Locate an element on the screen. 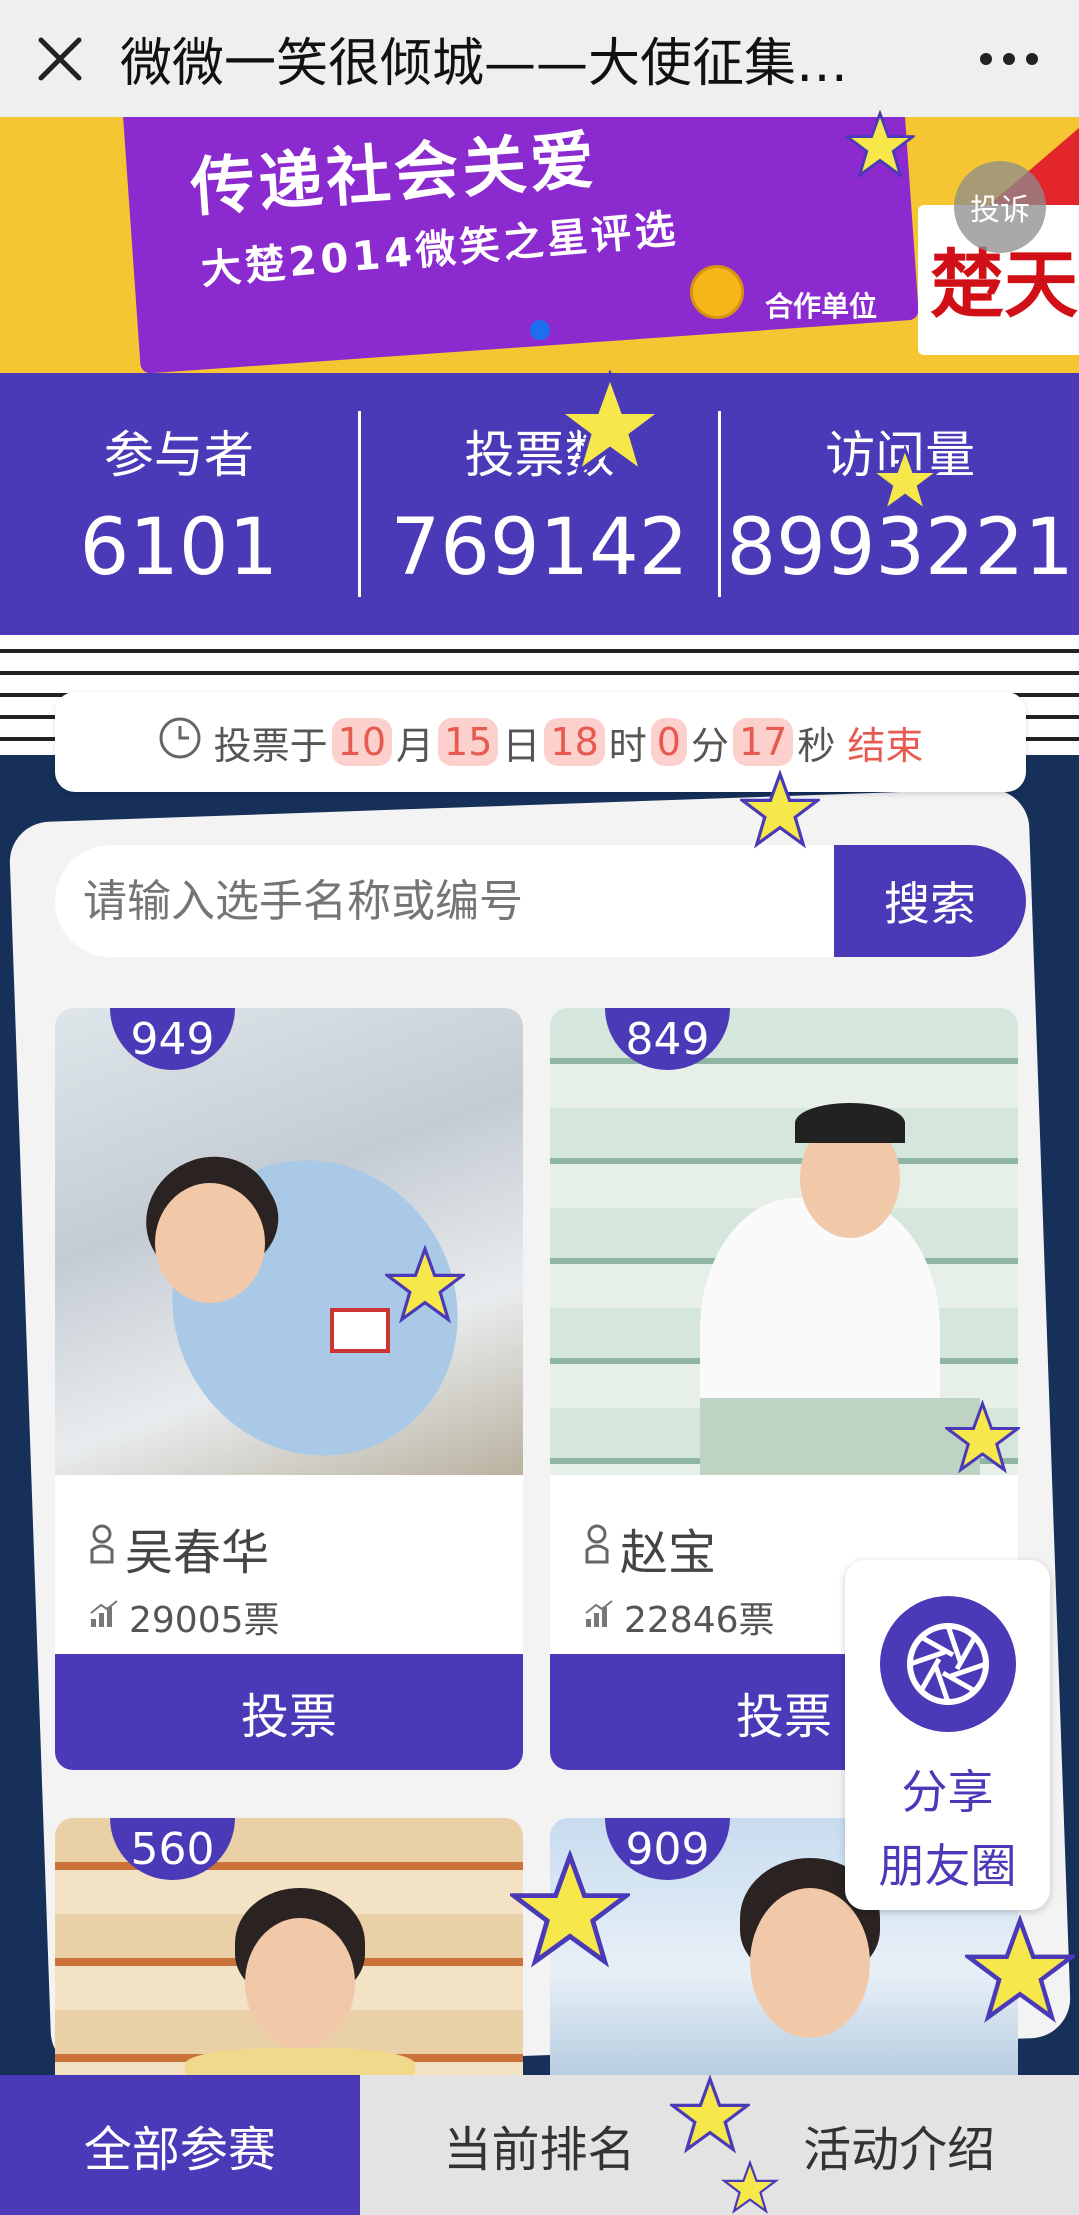 This screenshot has height=2215, width=1079. stat-value: 769142 is located at coordinates (539, 548).